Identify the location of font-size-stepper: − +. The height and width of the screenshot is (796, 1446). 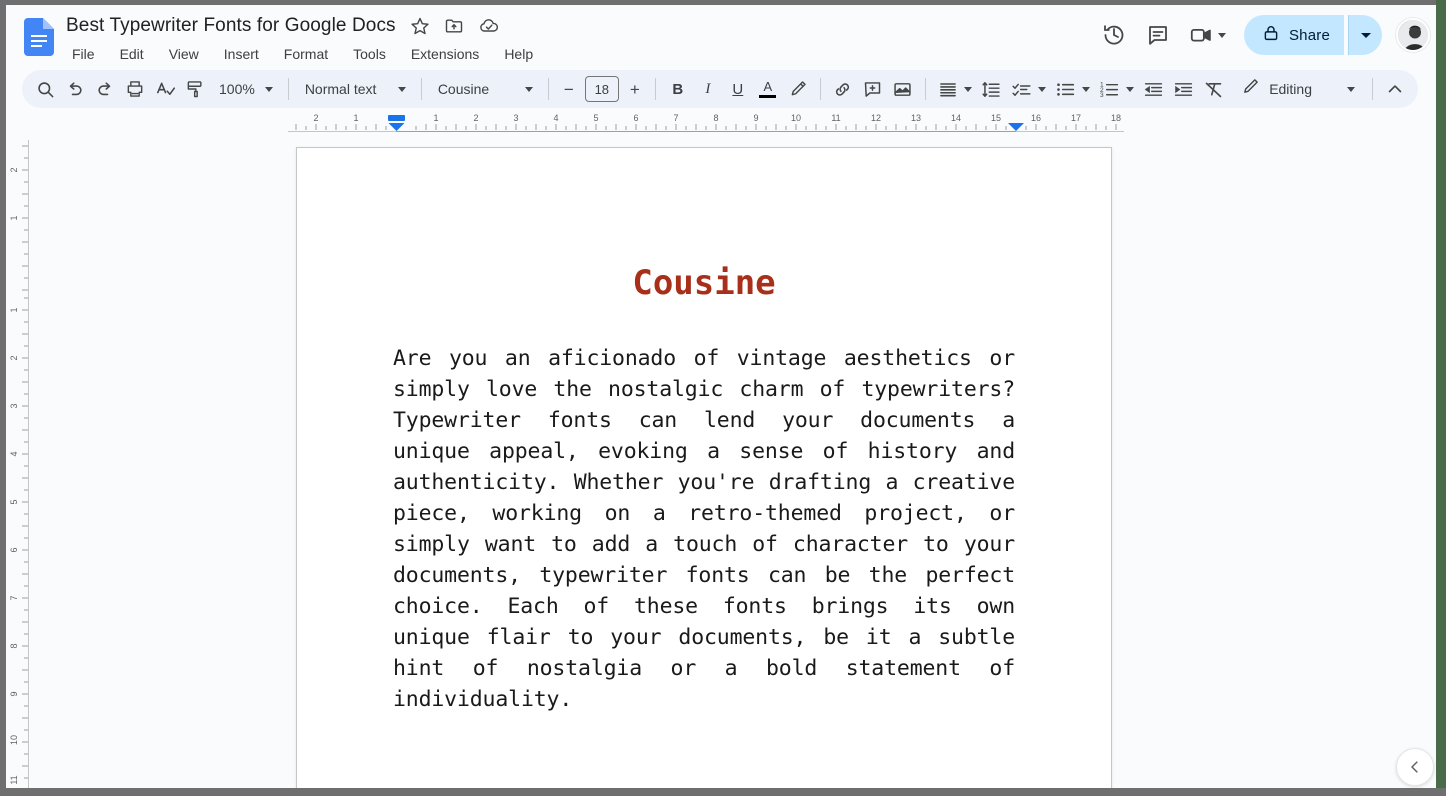
(602, 89).